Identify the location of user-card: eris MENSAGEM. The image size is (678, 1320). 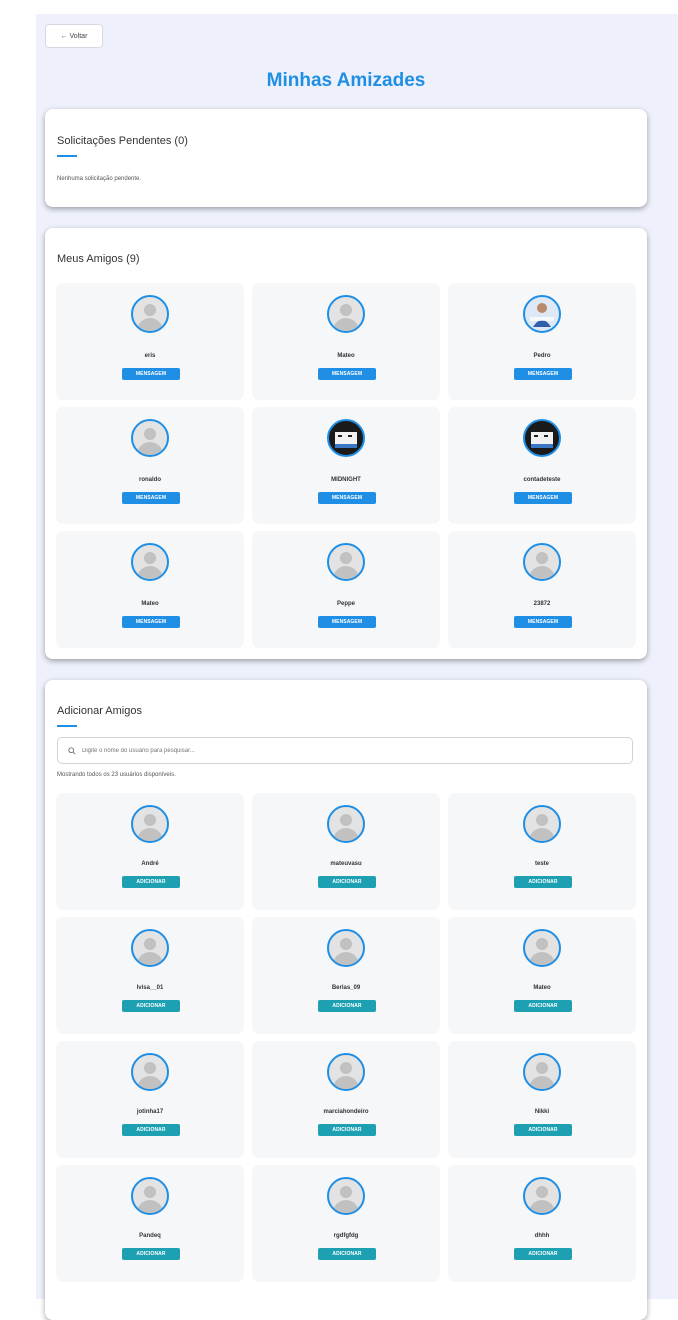
(150, 341).